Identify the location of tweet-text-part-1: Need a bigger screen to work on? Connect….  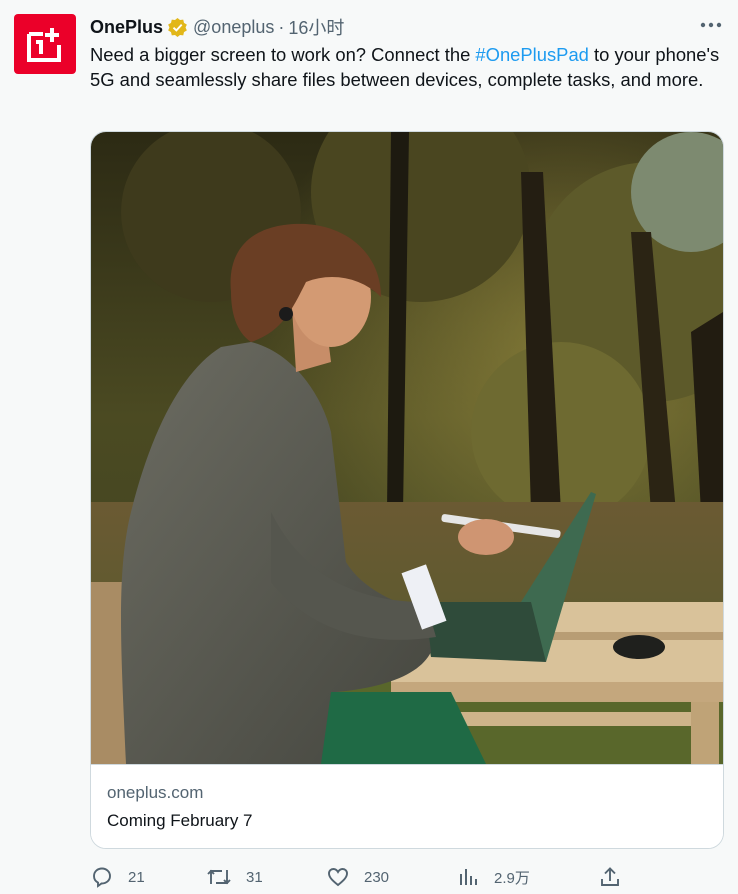
(283, 54).